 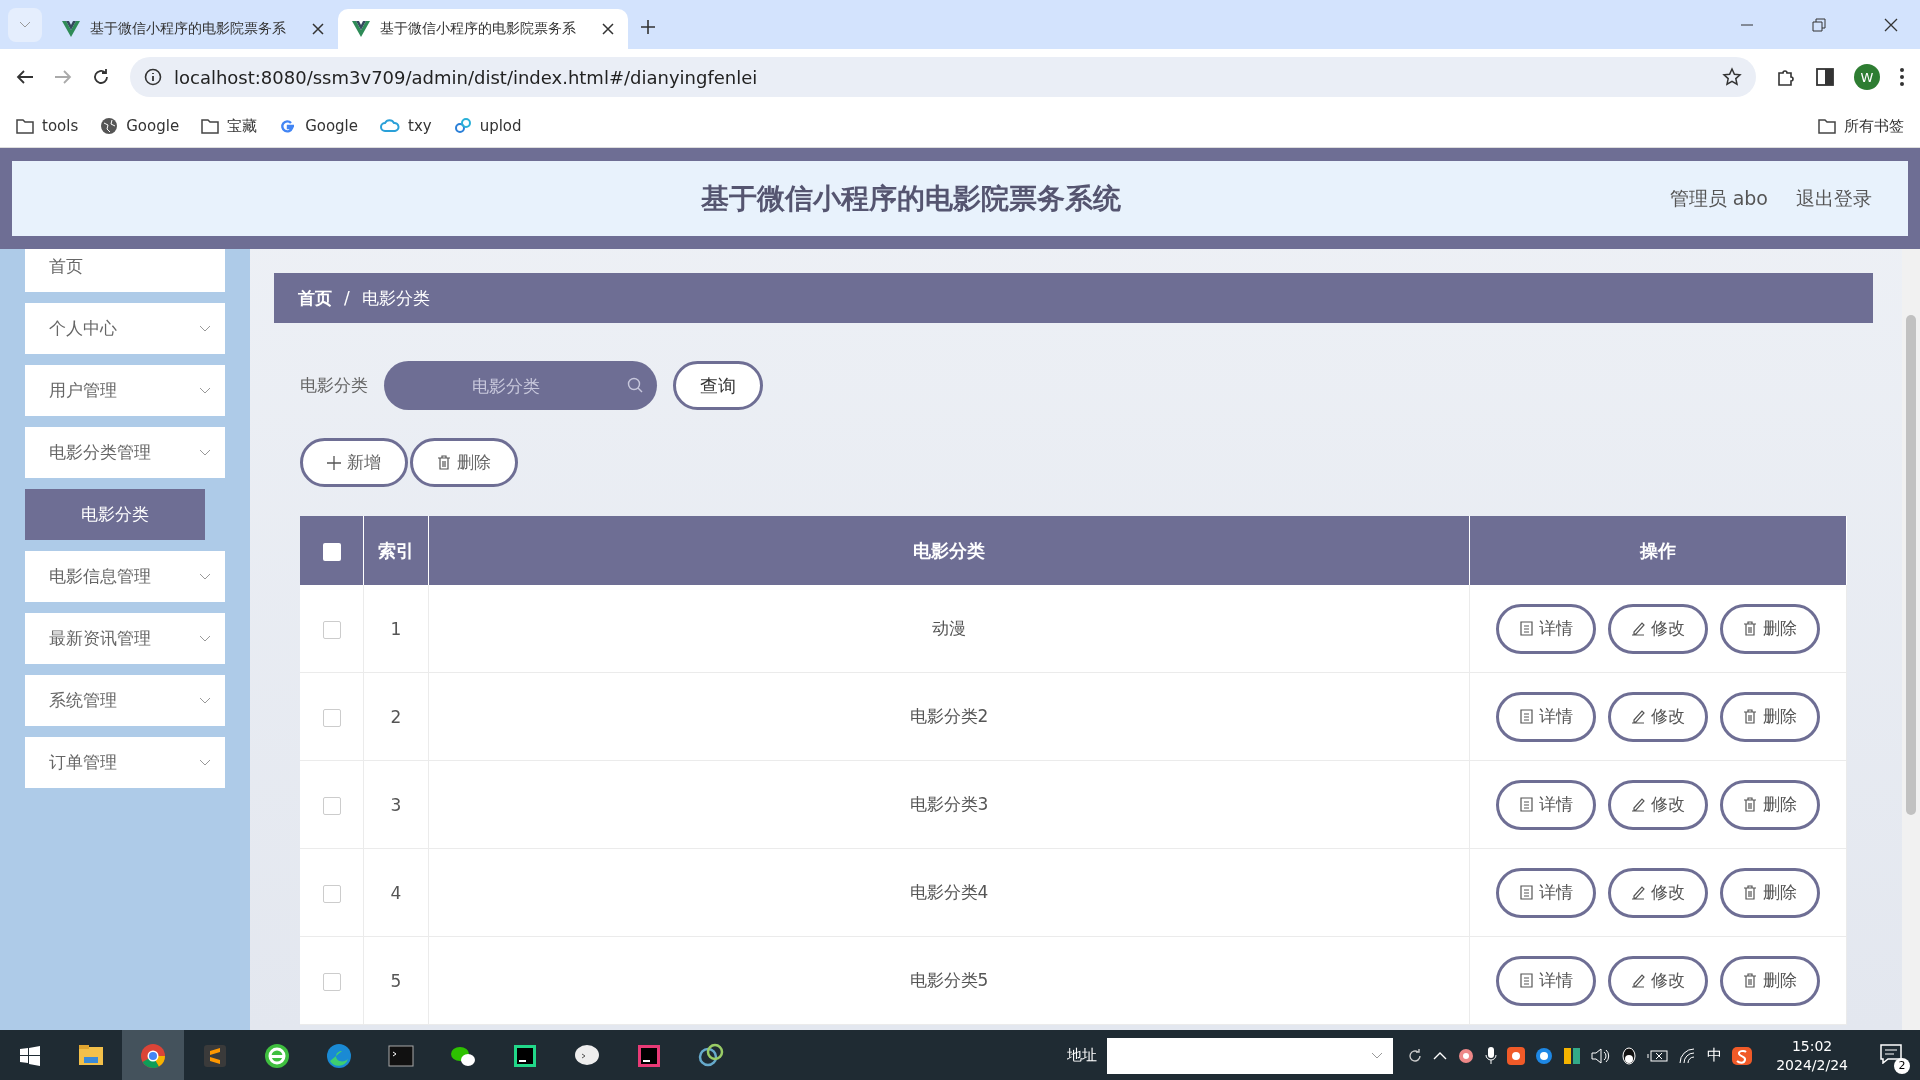 What do you see at coordinates (1718, 198) in the screenshot?
I see `user-label: 管理员 abo` at bounding box center [1718, 198].